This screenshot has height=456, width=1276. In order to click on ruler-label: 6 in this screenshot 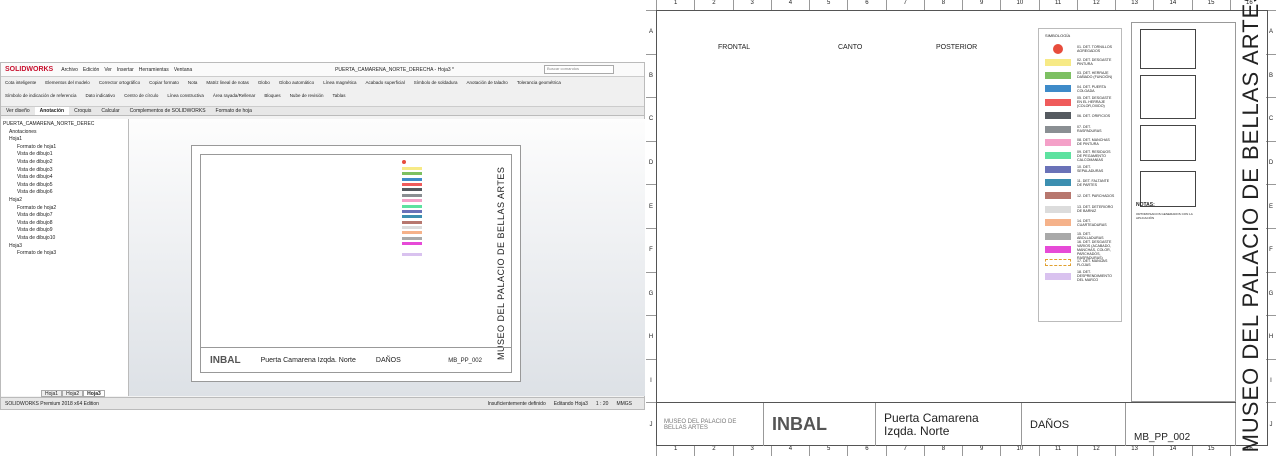, I will do `click(866, 451)`.